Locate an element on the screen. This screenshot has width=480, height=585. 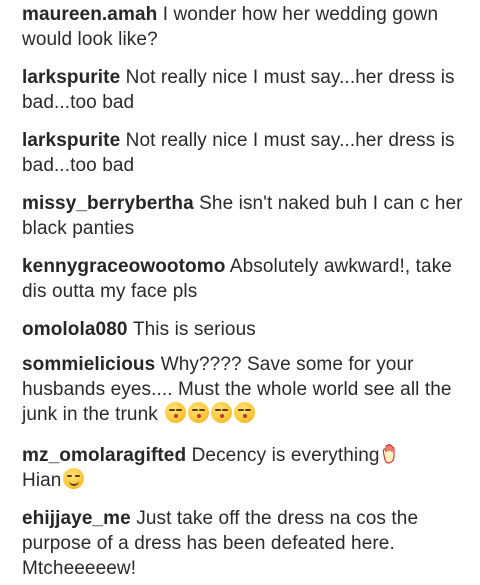
comment-text: This is serious is located at coordinates (194, 329).